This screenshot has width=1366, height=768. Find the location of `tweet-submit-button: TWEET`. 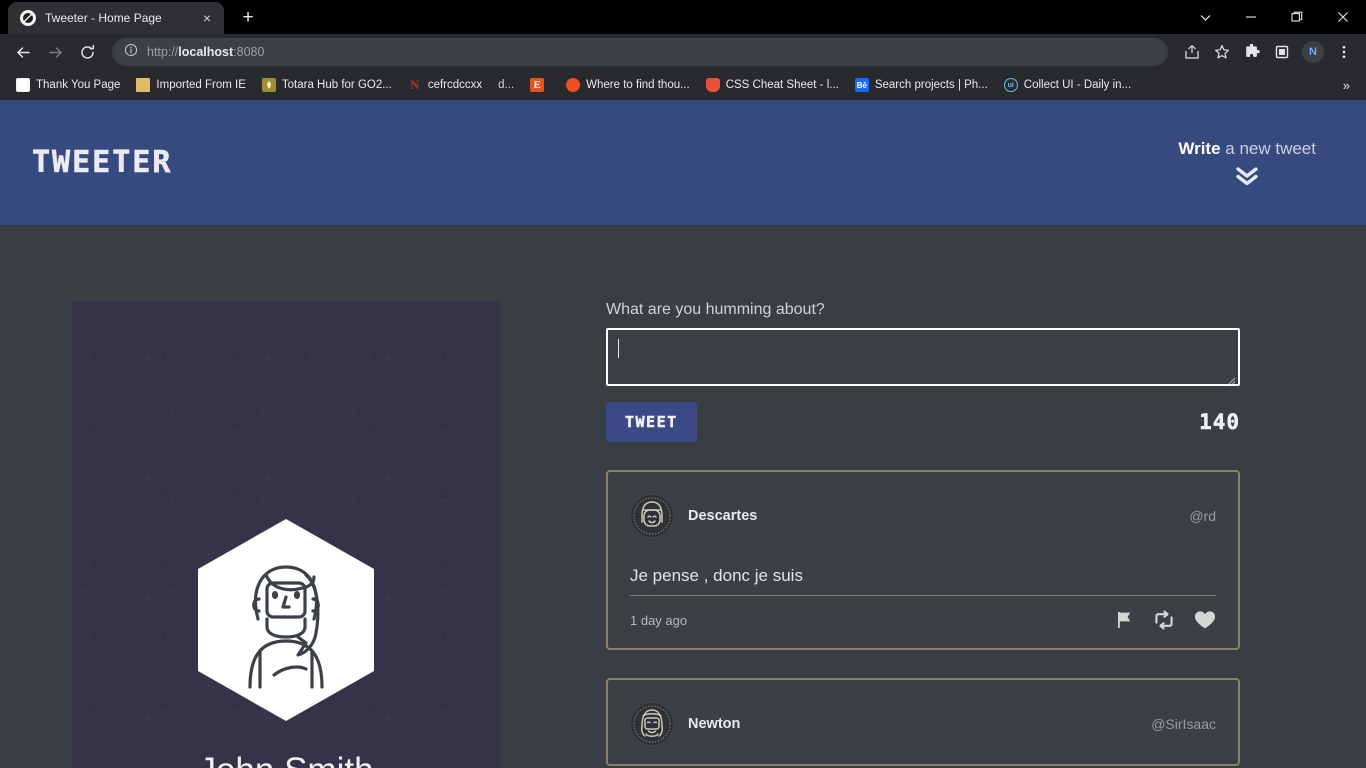

tweet-submit-button: TWEET is located at coordinates (651, 422).